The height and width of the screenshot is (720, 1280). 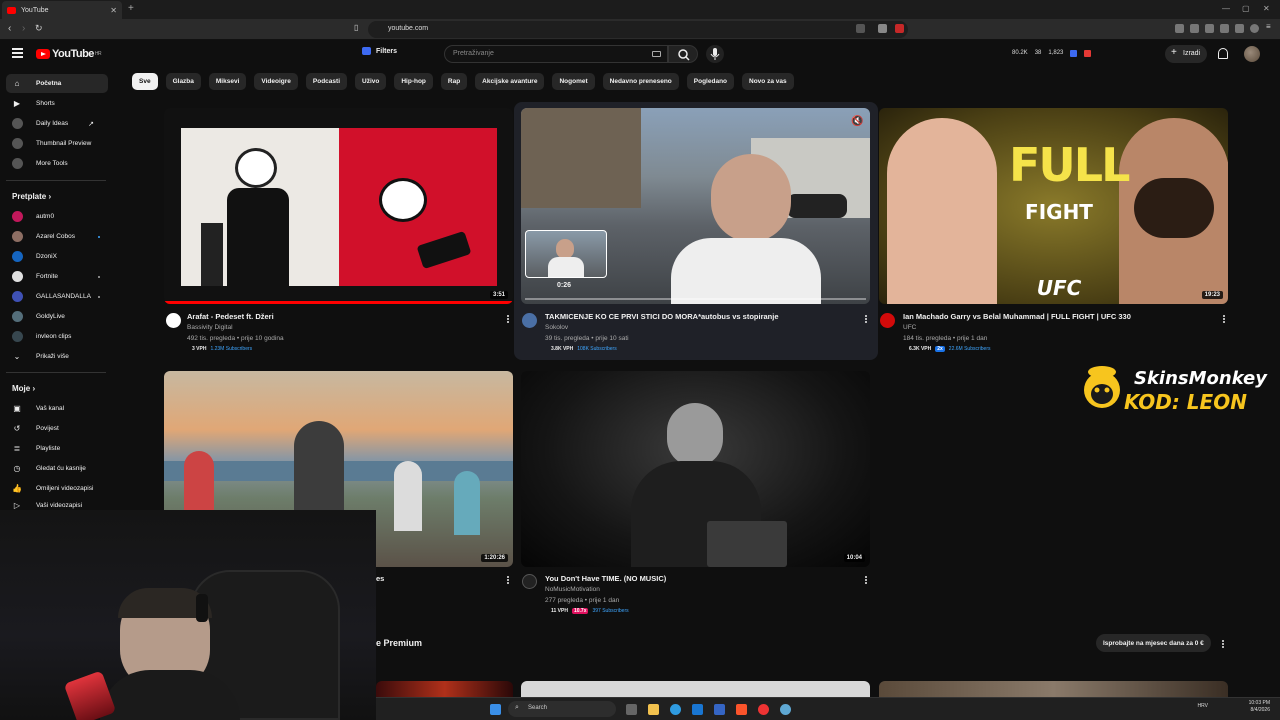 What do you see at coordinates (371, 81) in the screenshot?
I see `chip: Uživo` at bounding box center [371, 81].